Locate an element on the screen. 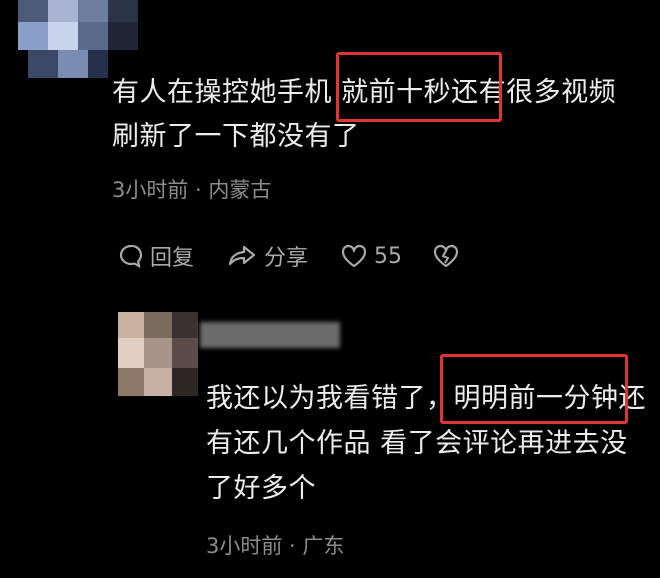 This screenshot has height=578, width=660. broken-heart-icon is located at coordinates (446, 256).